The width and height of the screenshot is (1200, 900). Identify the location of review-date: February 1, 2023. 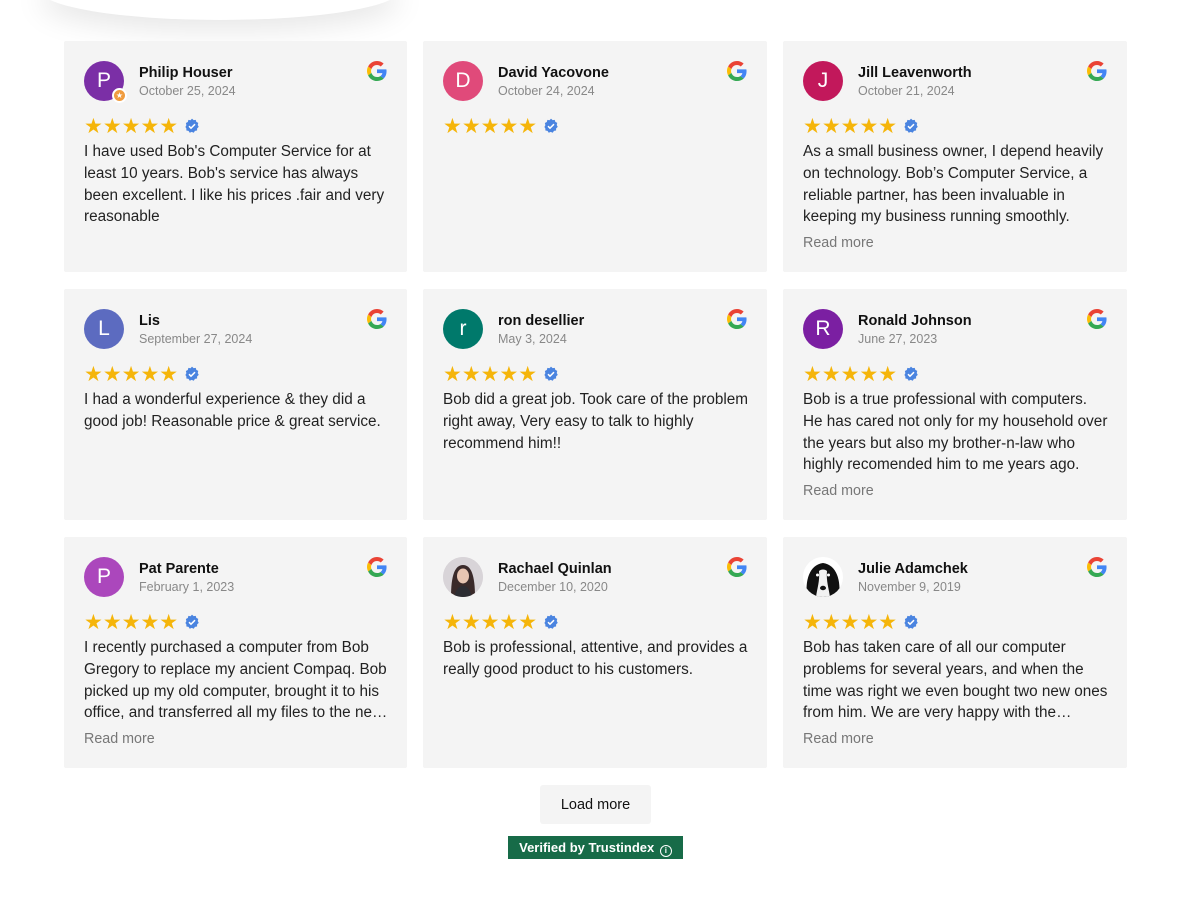
(187, 587).